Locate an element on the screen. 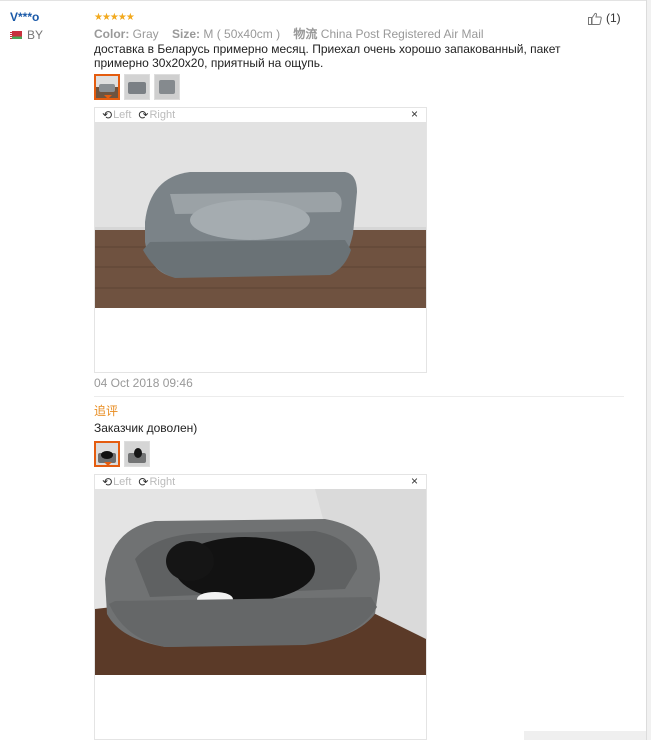 This screenshot has width=651, height=740. horizontal-scrollbar is located at coordinates (585, 735).